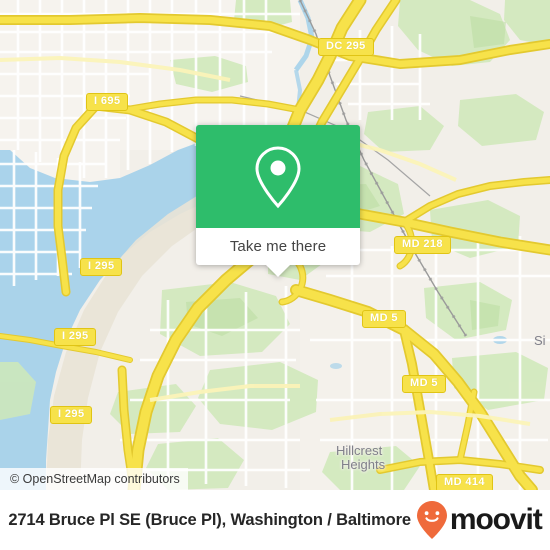 This screenshot has height=550, width=550. What do you see at coordinates (359, 450) in the screenshot?
I see `place-label-hillcrest: Hillcrest` at bounding box center [359, 450].